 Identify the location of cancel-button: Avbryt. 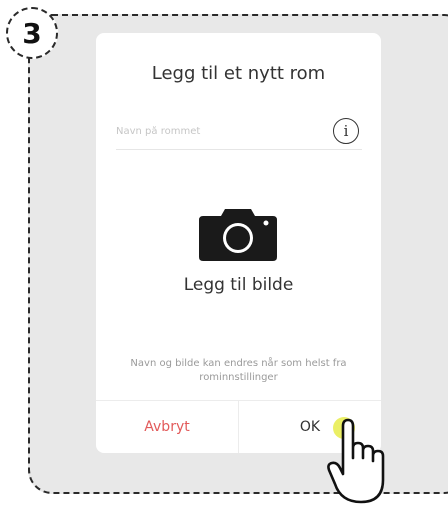
(167, 427).